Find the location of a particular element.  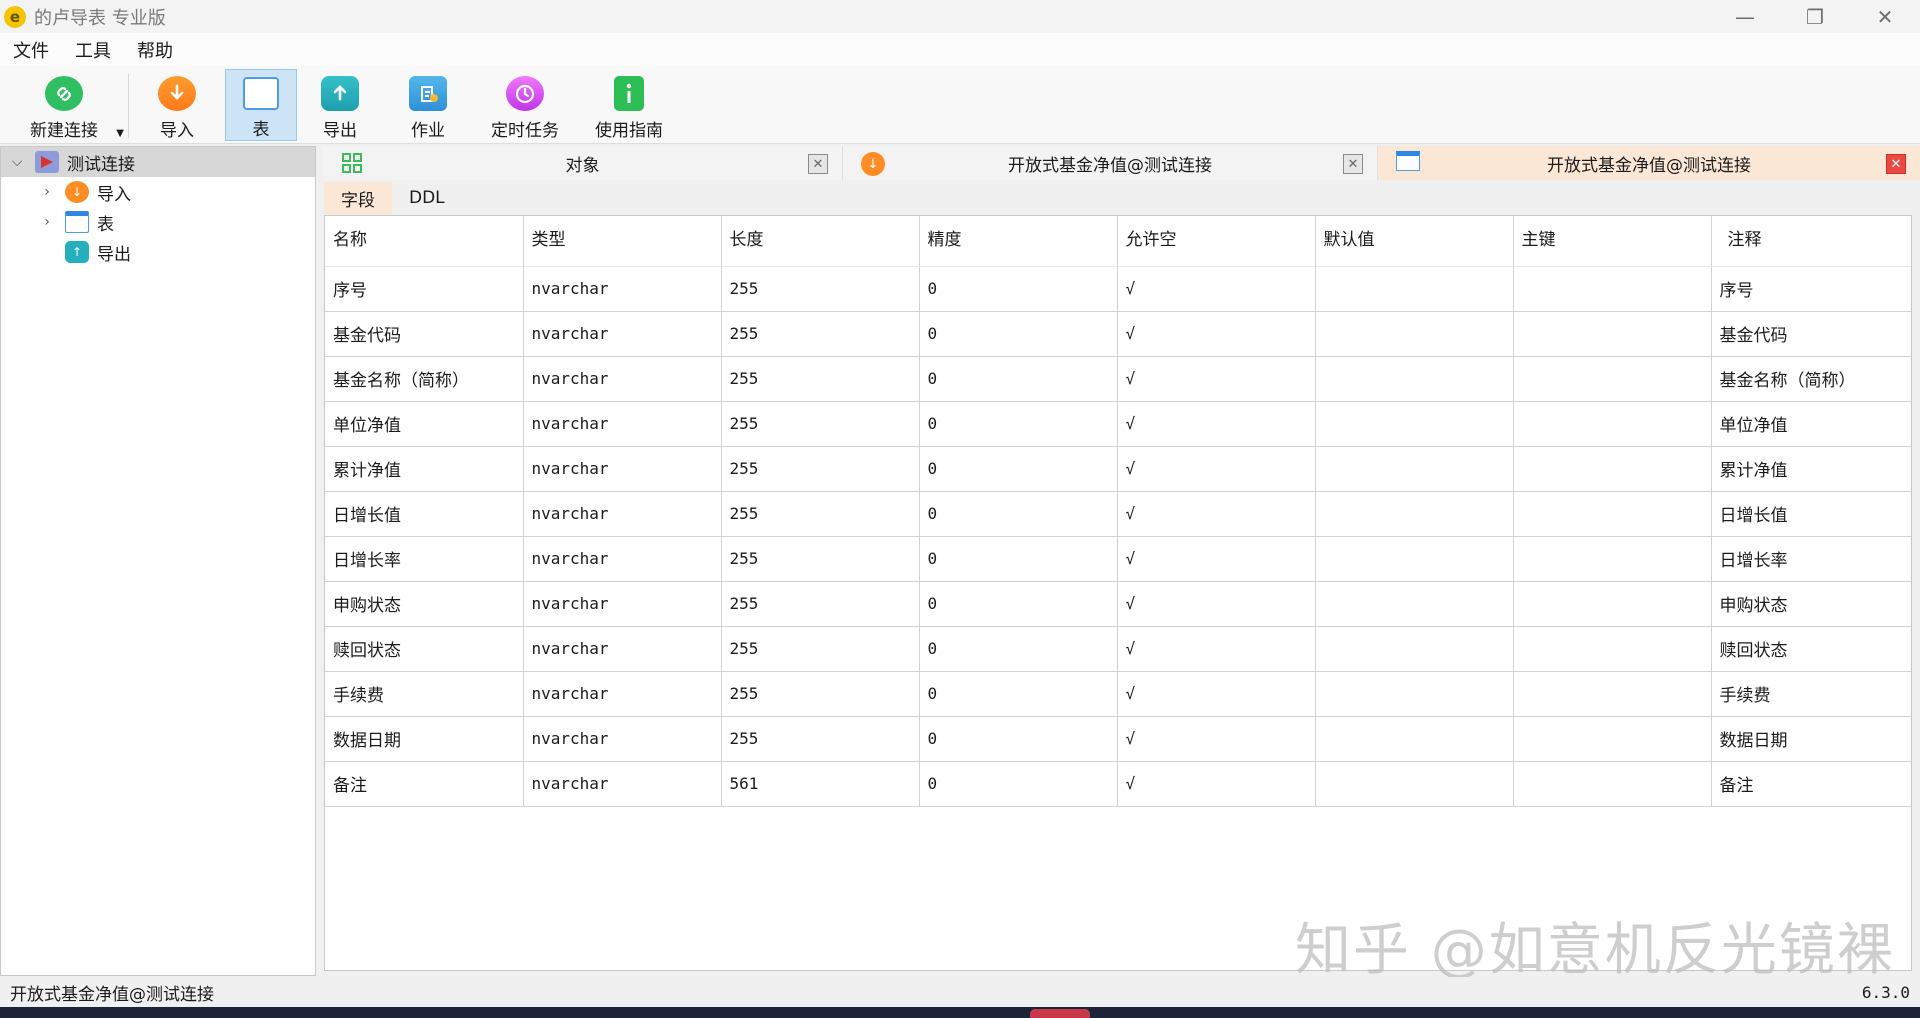

cell-comment: 备注 is located at coordinates (1811, 784).